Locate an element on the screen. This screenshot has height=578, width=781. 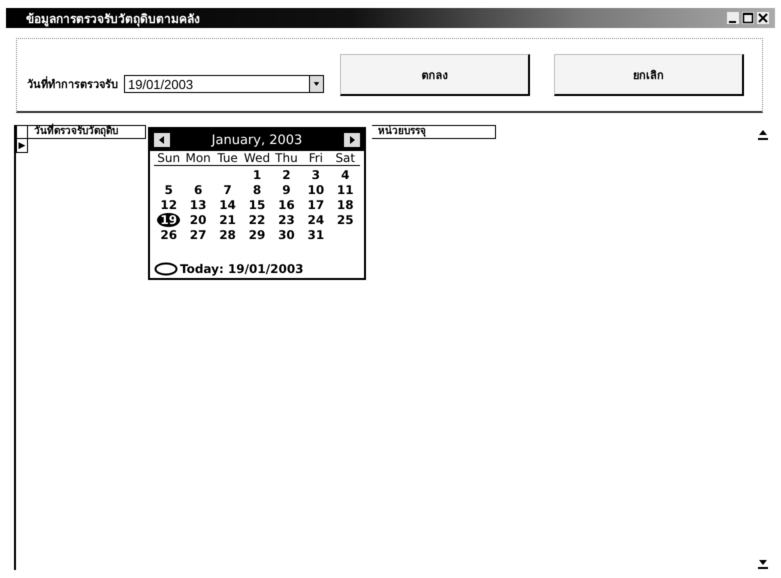
calendar-day: 20 is located at coordinates (198, 220).